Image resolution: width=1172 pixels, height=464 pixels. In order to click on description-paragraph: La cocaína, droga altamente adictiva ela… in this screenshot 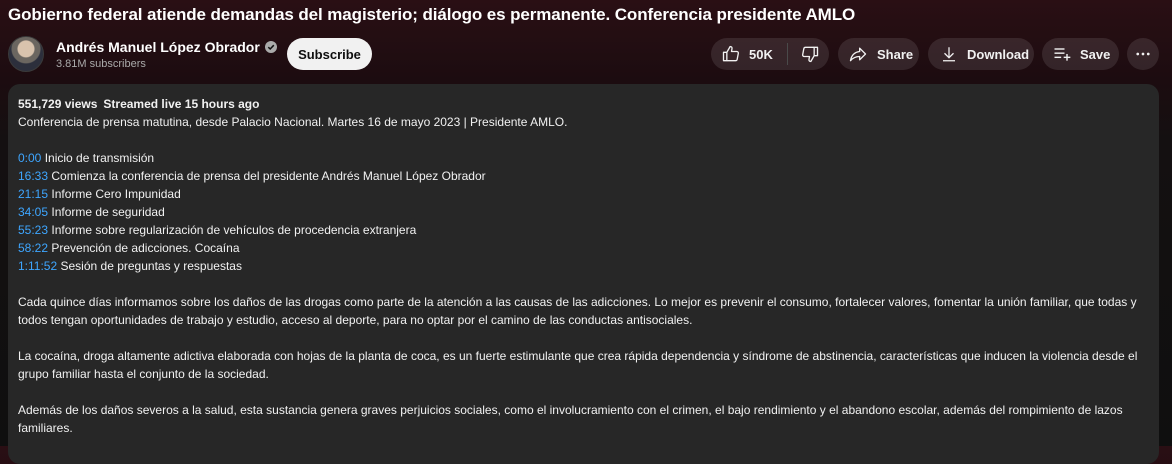, I will do `click(578, 365)`.